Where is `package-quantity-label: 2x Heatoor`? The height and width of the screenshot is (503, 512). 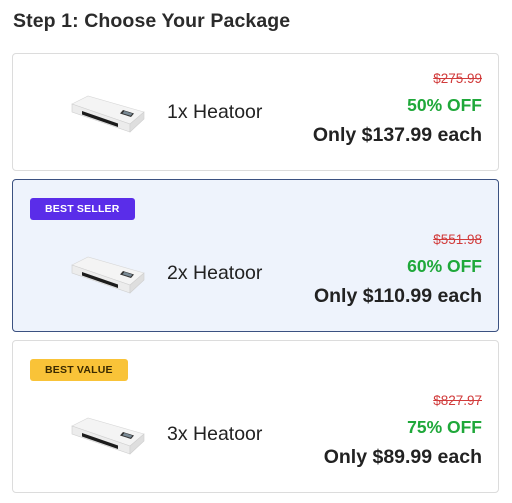
package-quantity-label: 2x Heatoor is located at coordinates (215, 273).